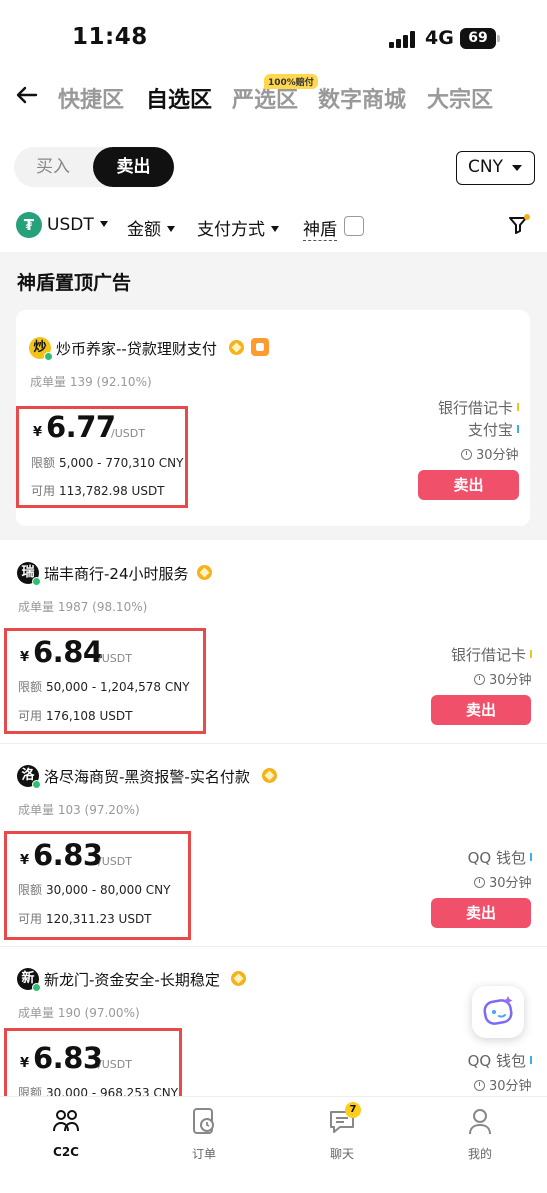  I want to click on divider, so click(273, 743).